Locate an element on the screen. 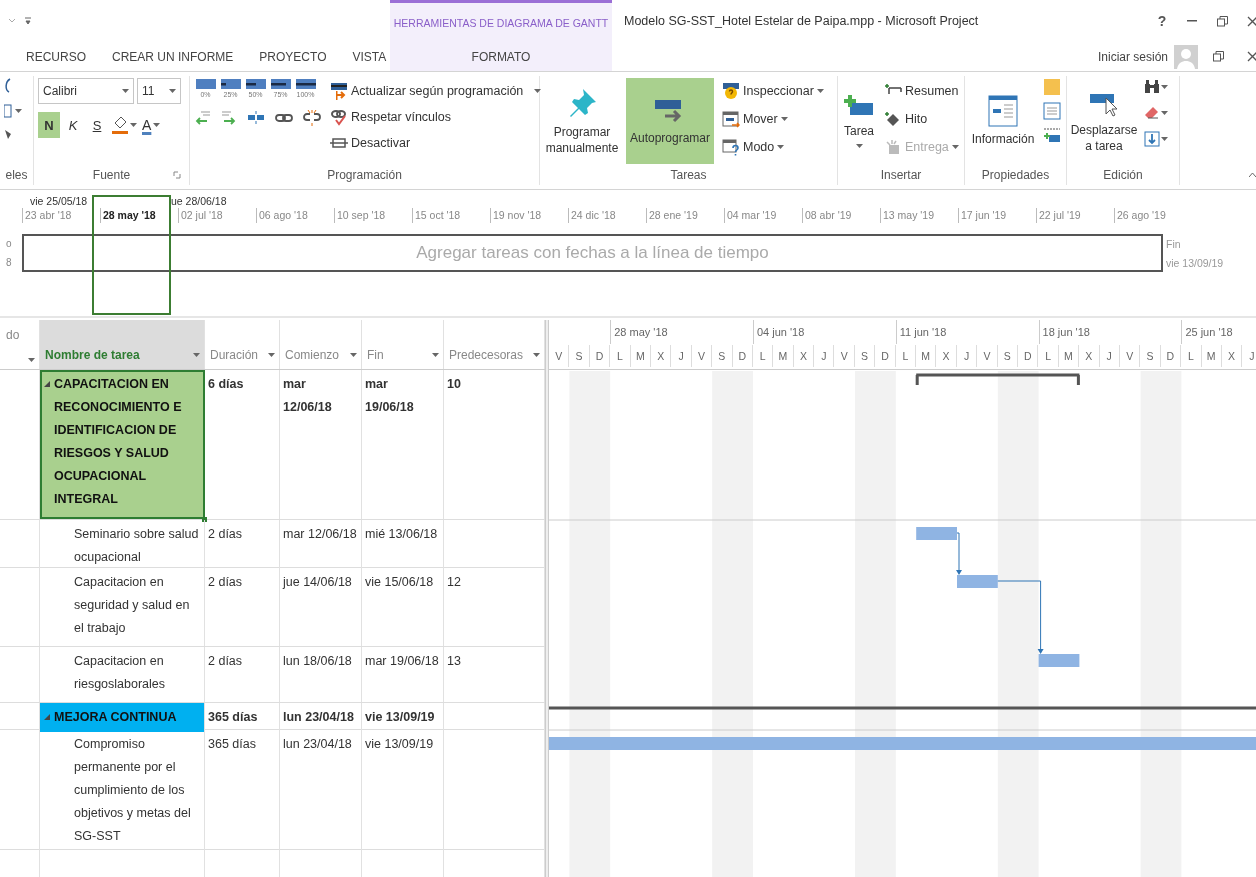  day-label: D is located at coordinates (1171, 356).